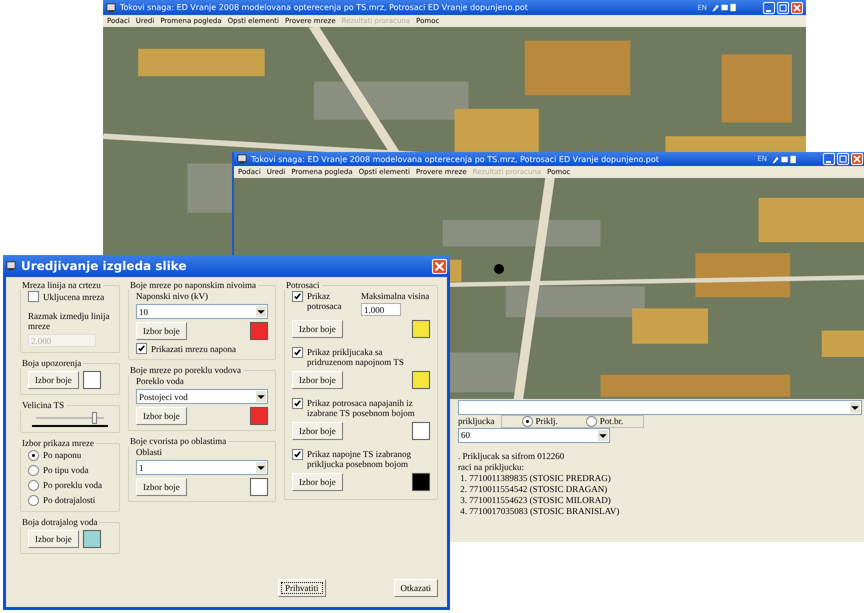 This screenshot has width=864, height=613. I want to click on radio-label: Priklj., so click(547, 421).